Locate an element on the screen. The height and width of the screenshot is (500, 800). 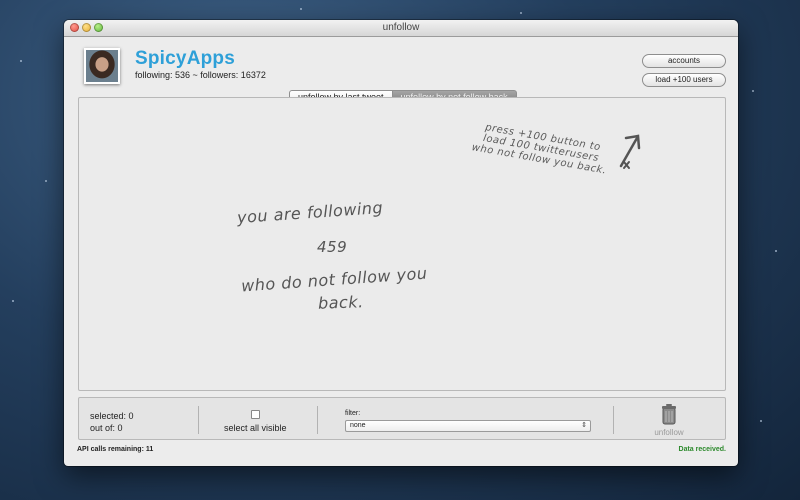
title-bar: unfollow is located at coordinates (401, 28).